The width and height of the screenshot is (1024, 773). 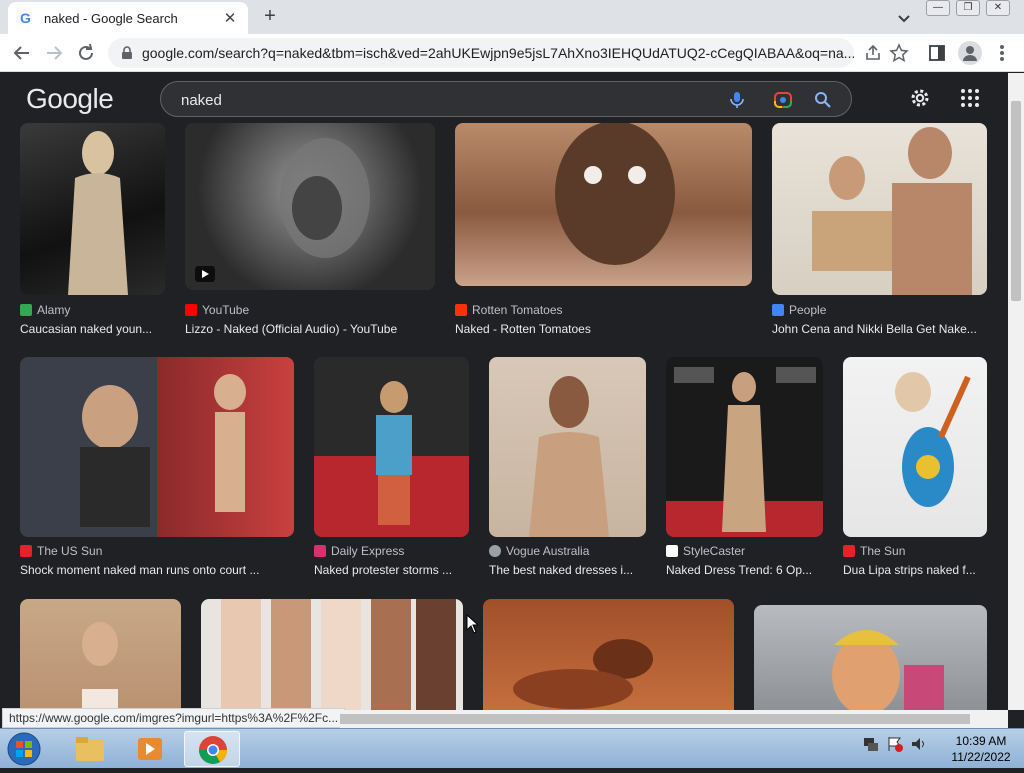 What do you see at coordinates (705, 551) in the screenshot?
I see `result-source: StyleCaster` at bounding box center [705, 551].